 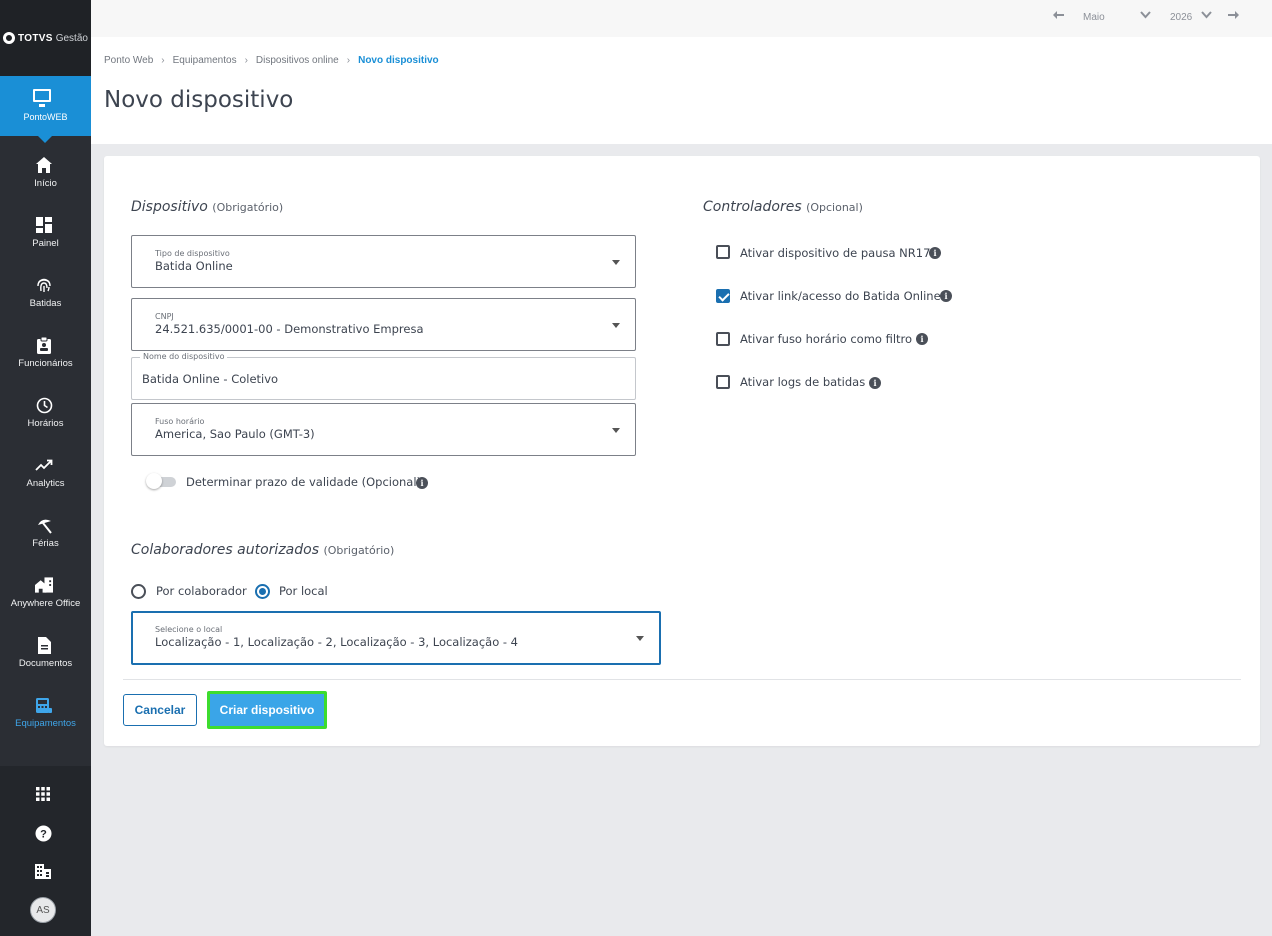 I want to click on fuso-filtro-info-icon: i, so click(x=922, y=339).